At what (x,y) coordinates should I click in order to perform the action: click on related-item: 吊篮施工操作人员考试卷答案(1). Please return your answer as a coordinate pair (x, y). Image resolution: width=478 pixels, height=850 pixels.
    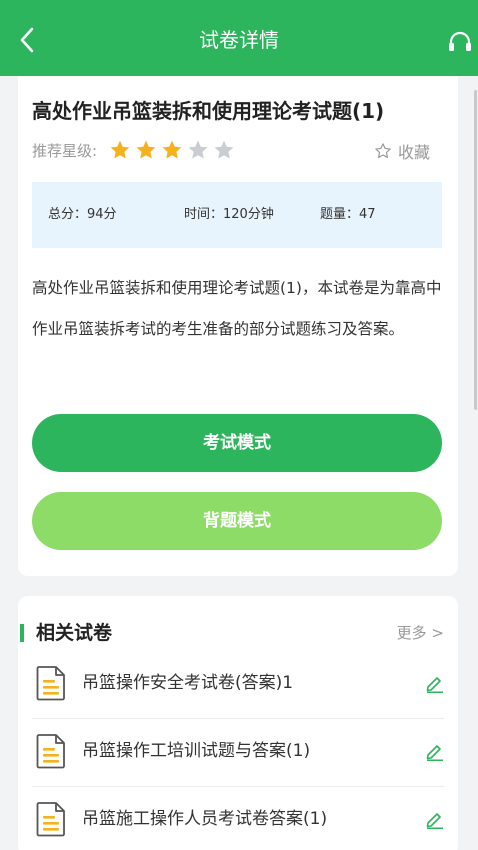
    Looking at the image, I should click on (238, 818).